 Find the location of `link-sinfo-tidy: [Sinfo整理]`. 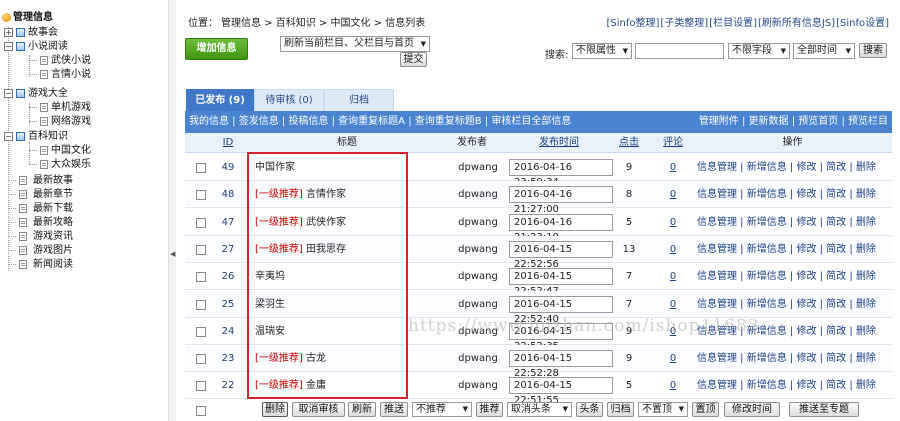

link-sinfo-tidy: [Sinfo整理] is located at coordinates (632, 23).